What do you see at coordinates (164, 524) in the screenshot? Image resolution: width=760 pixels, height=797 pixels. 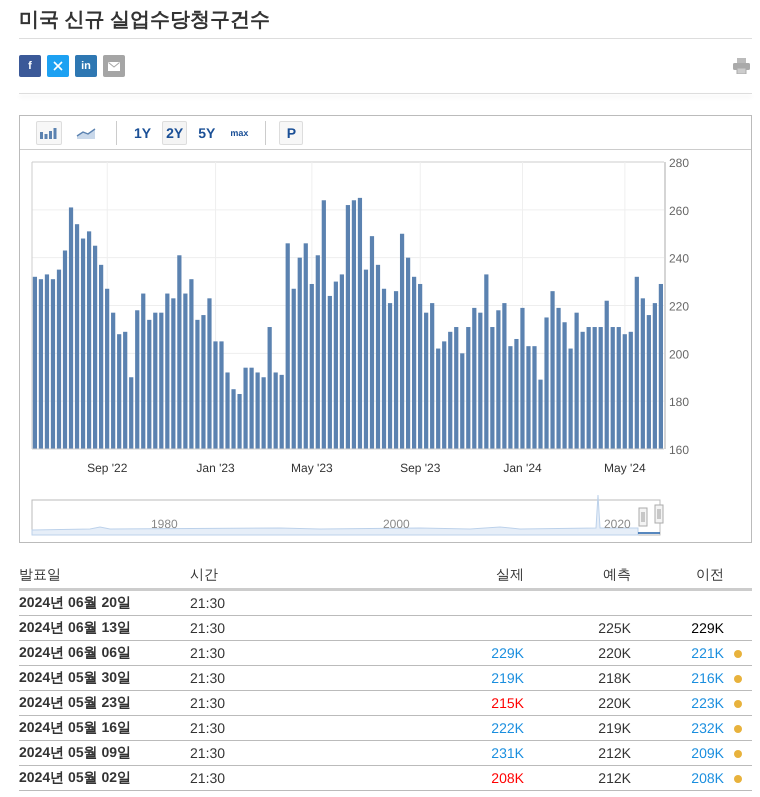 I see `navigator-label: 1980` at bounding box center [164, 524].